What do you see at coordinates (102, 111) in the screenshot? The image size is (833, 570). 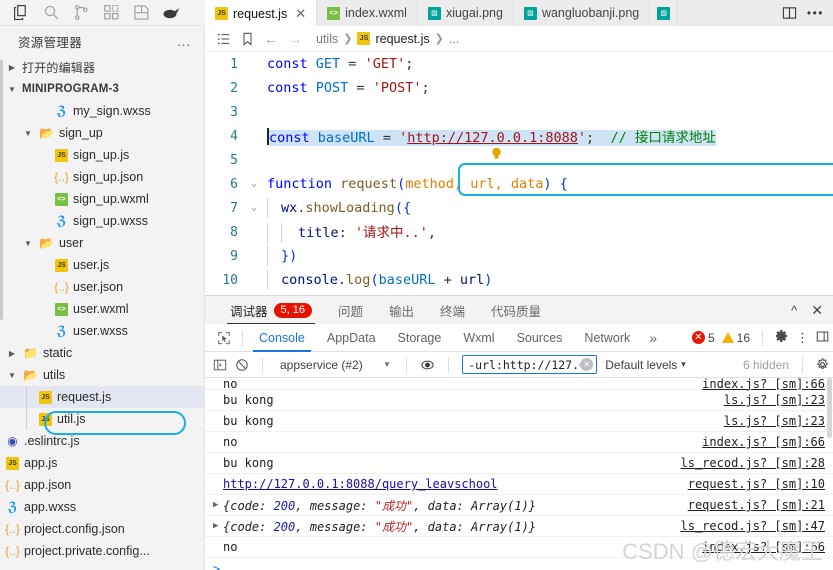 I see `tree-file-row: ℨmy_sign.wxss` at bounding box center [102, 111].